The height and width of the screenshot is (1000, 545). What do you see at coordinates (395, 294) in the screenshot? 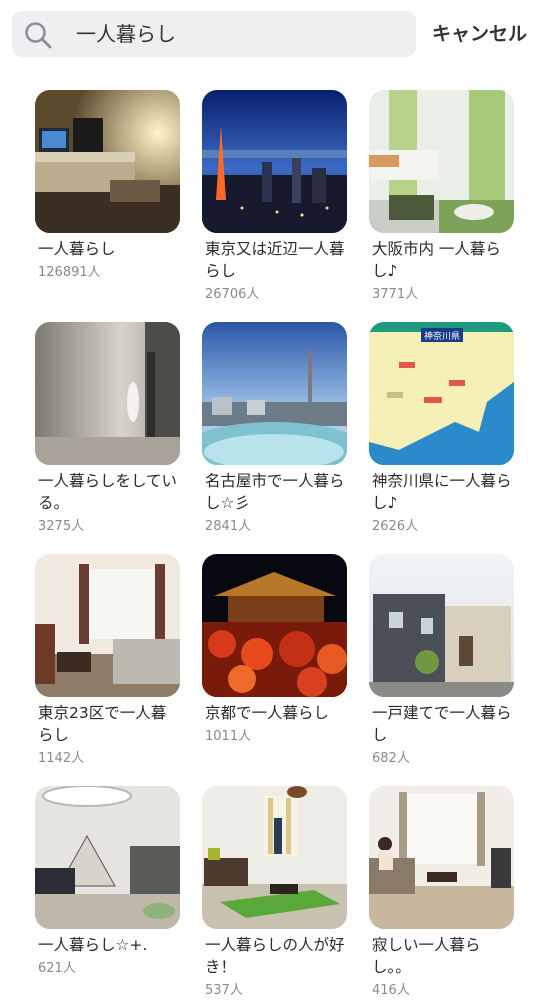
I see `result-member-count: 3771人` at bounding box center [395, 294].